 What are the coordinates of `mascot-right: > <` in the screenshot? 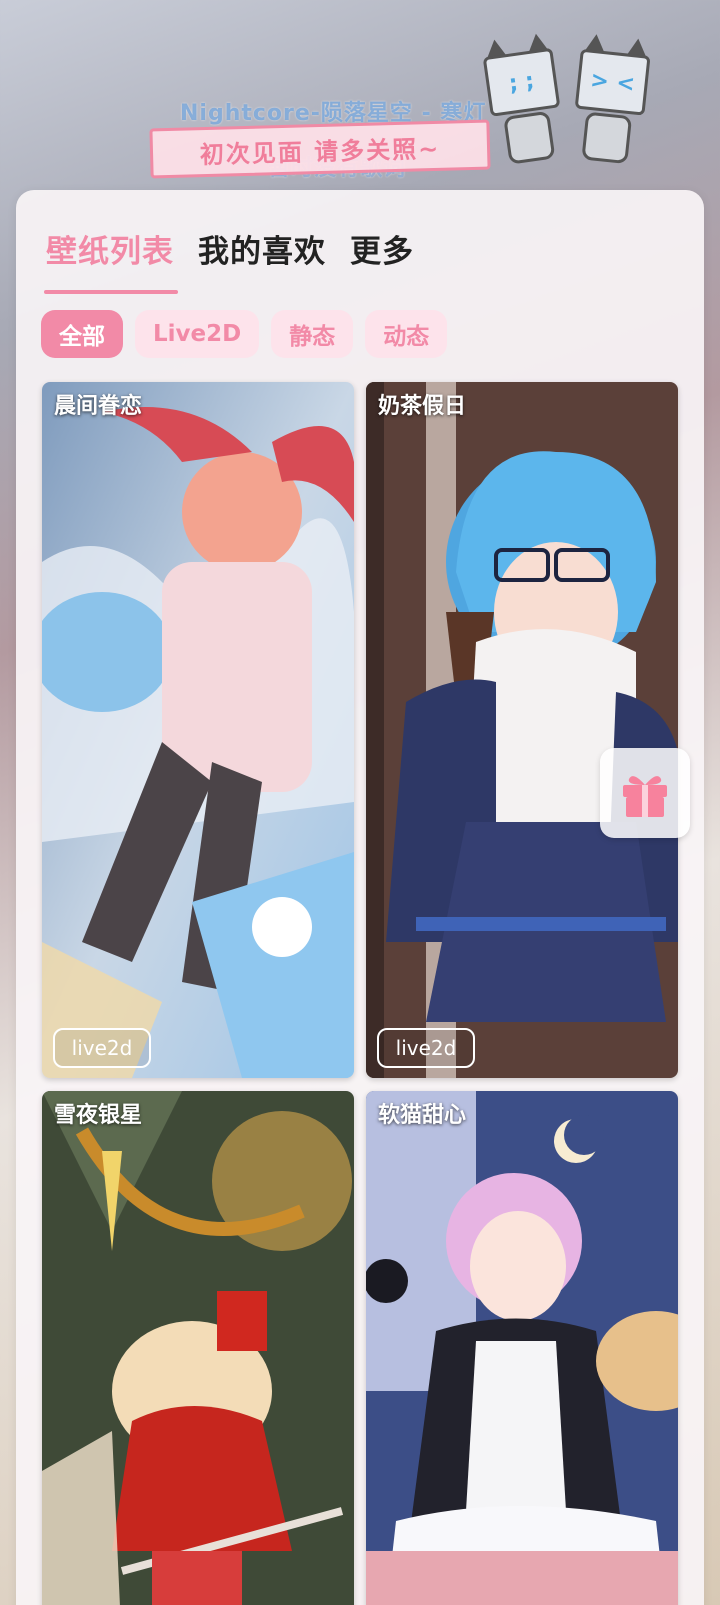 It's located at (610, 99).